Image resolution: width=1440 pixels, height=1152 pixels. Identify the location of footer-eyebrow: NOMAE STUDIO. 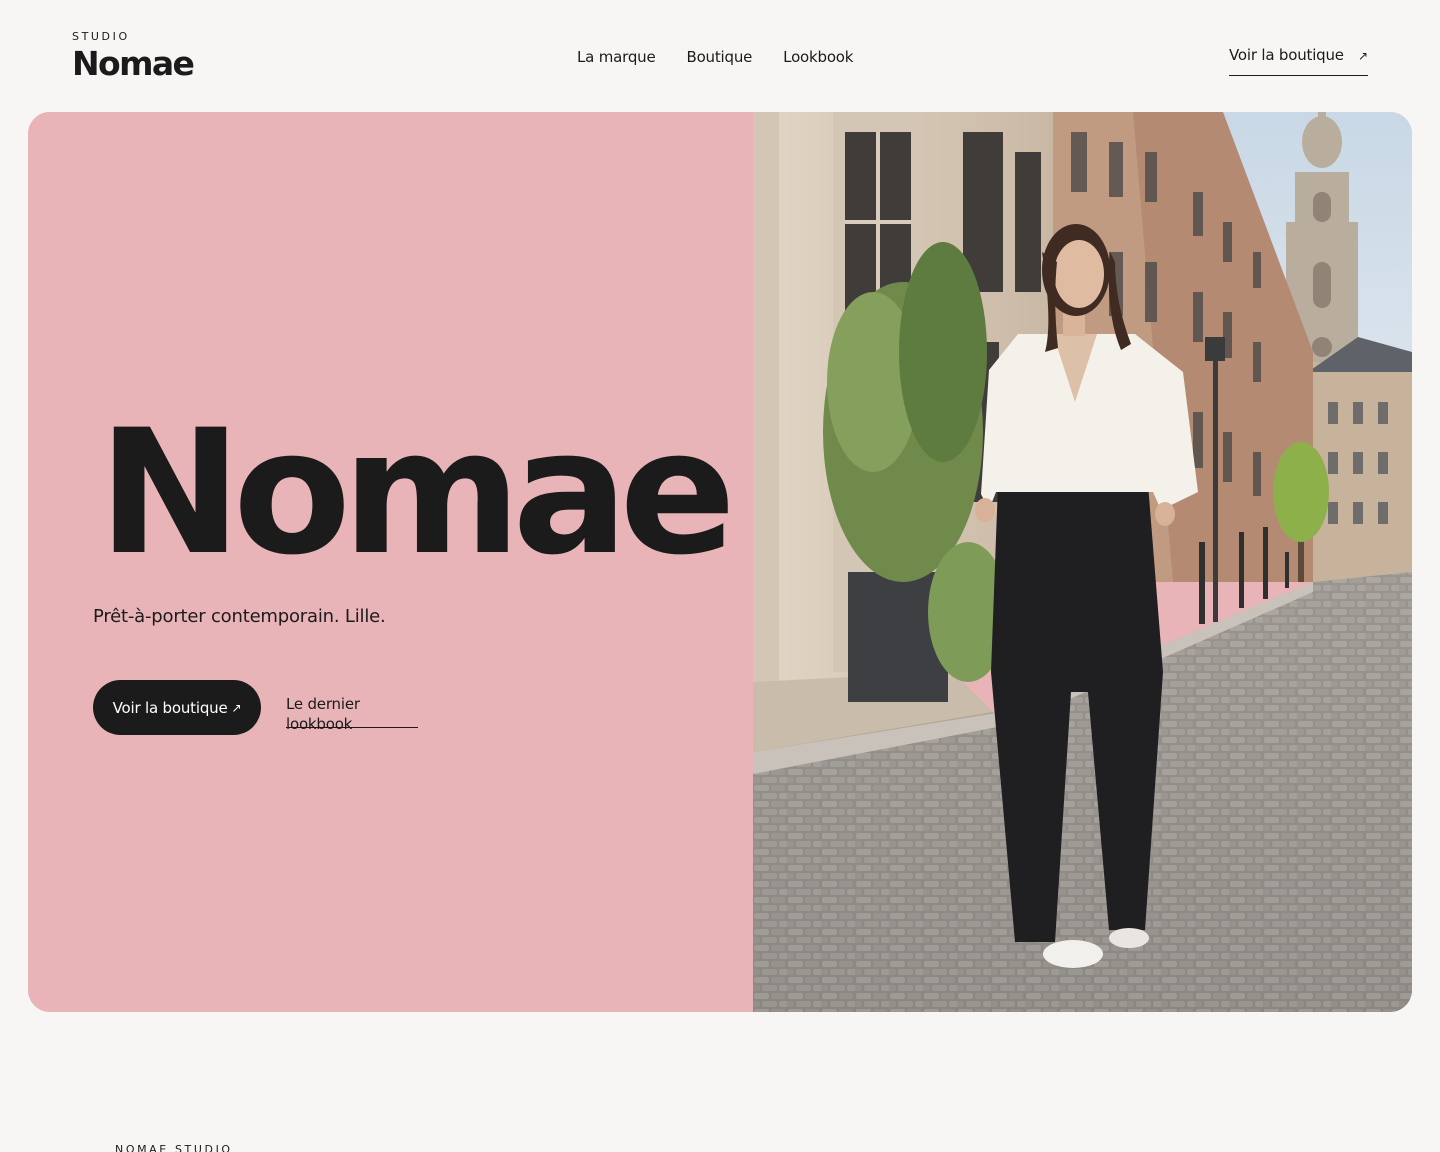
(174, 1147).